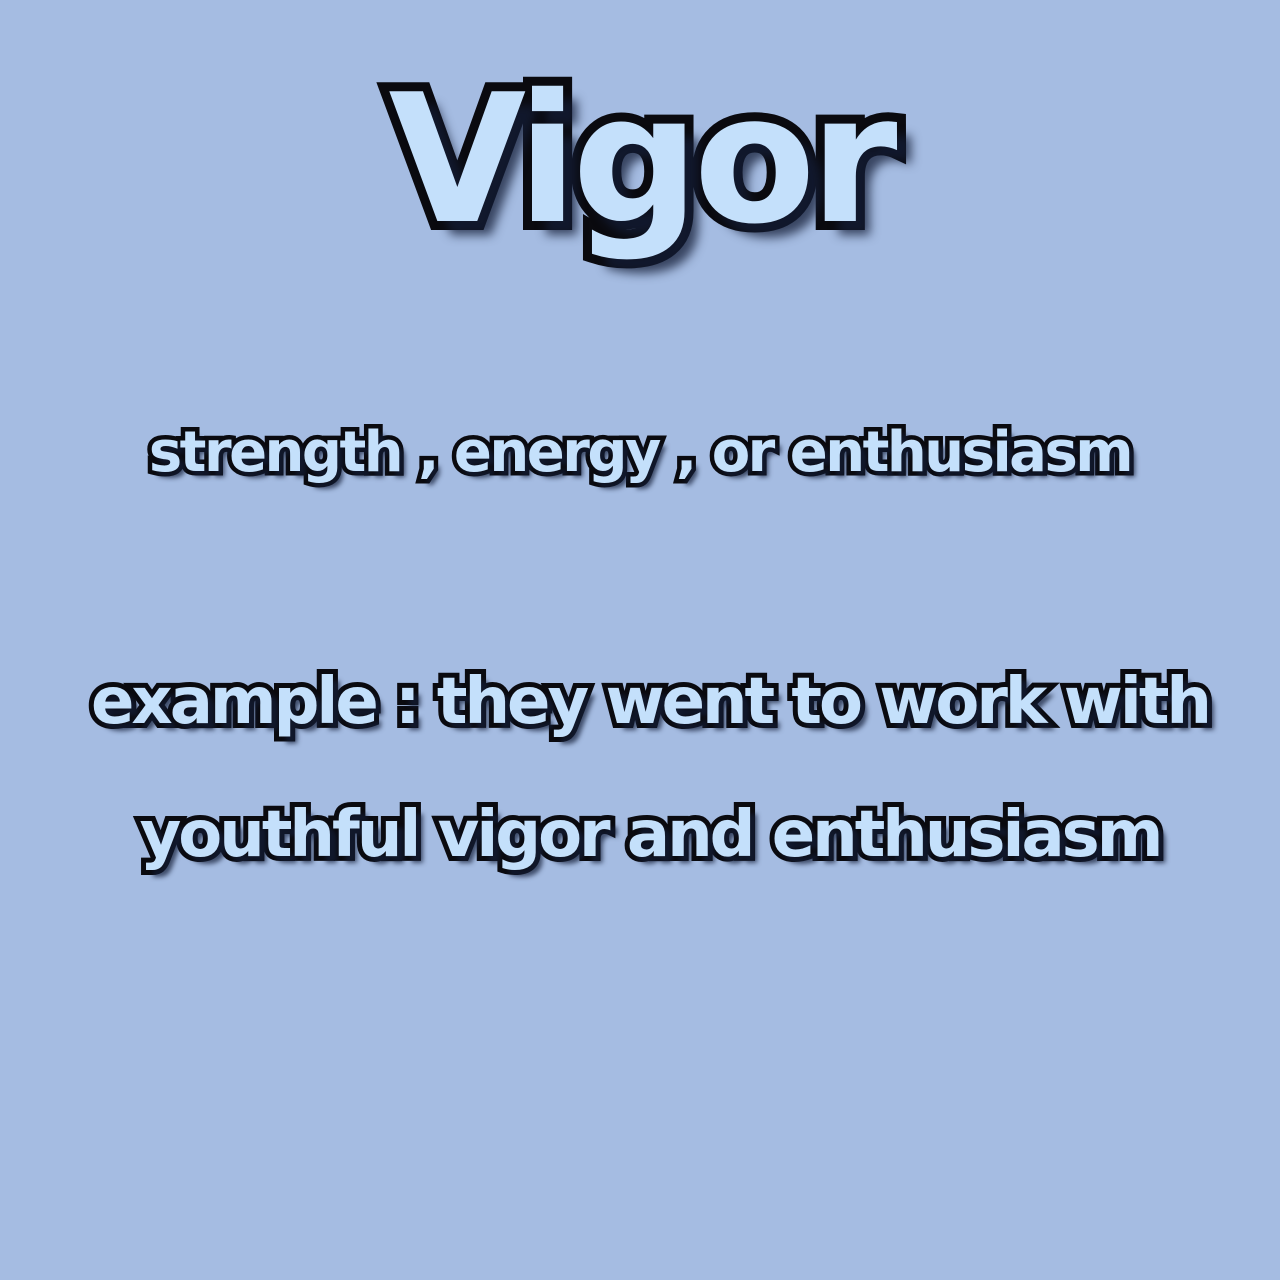 Image resolution: width=1280 pixels, height=1280 pixels. What do you see at coordinates (651, 702) in the screenshot?
I see `example-sentence-line-1: example : they went to work with` at bounding box center [651, 702].